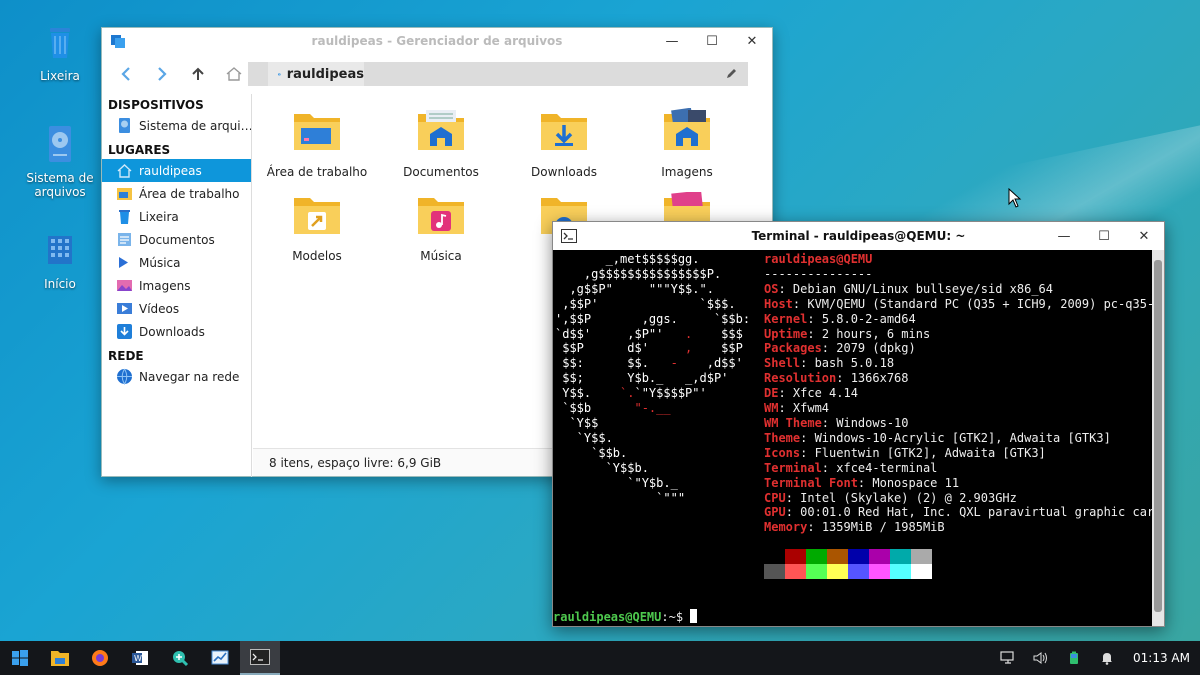 Image resolution: width=1200 pixels, height=675 pixels. Describe the element at coordinates (123, 262) in the screenshot. I see `music-icon` at that location.